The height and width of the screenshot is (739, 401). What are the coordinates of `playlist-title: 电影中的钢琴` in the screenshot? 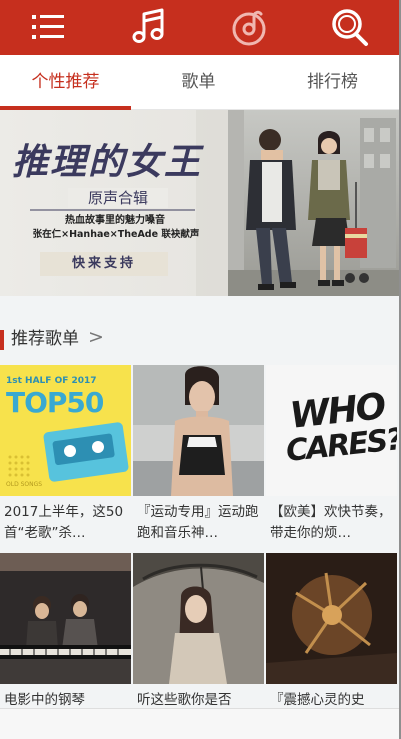 It's located at (44, 700).